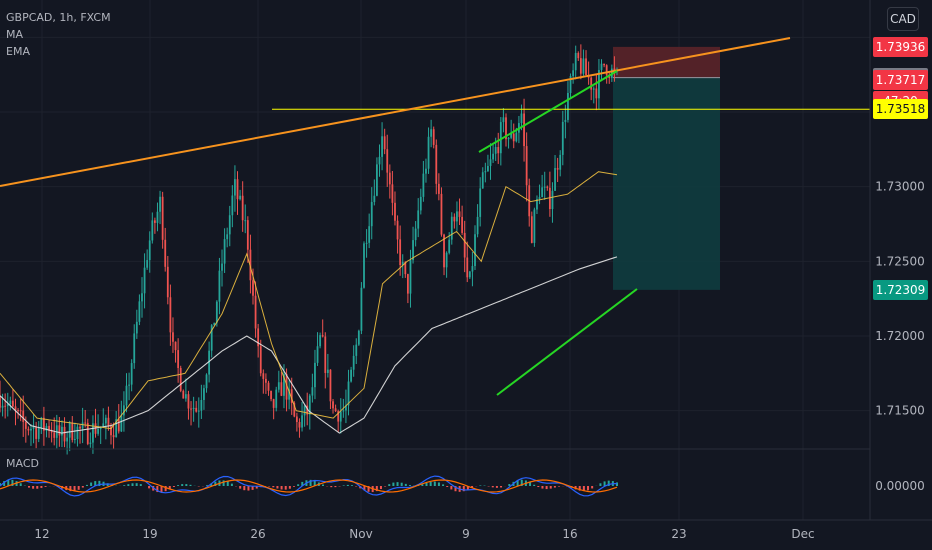 Image resolution: width=932 pixels, height=550 pixels. What do you see at coordinates (903, 19) in the screenshot?
I see `currency-button: CAD` at bounding box center [903, 19].